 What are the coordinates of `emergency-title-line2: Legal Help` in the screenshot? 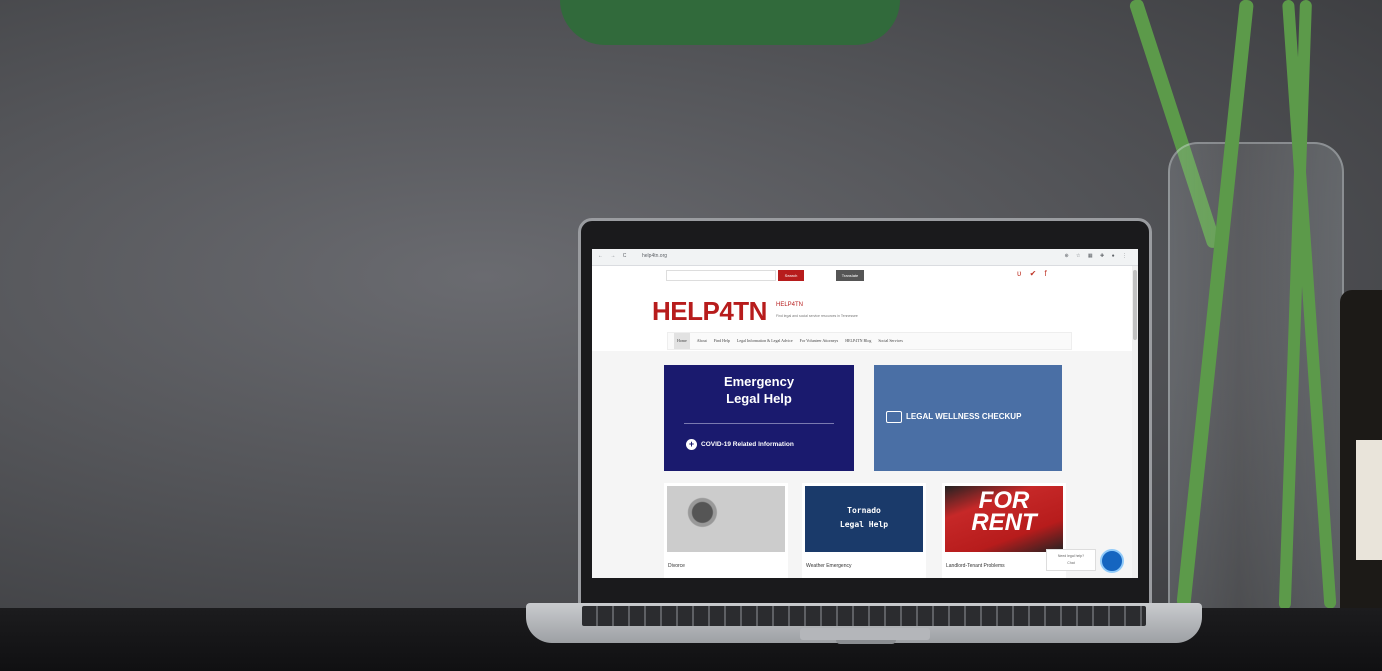 It's located at (759, 398).